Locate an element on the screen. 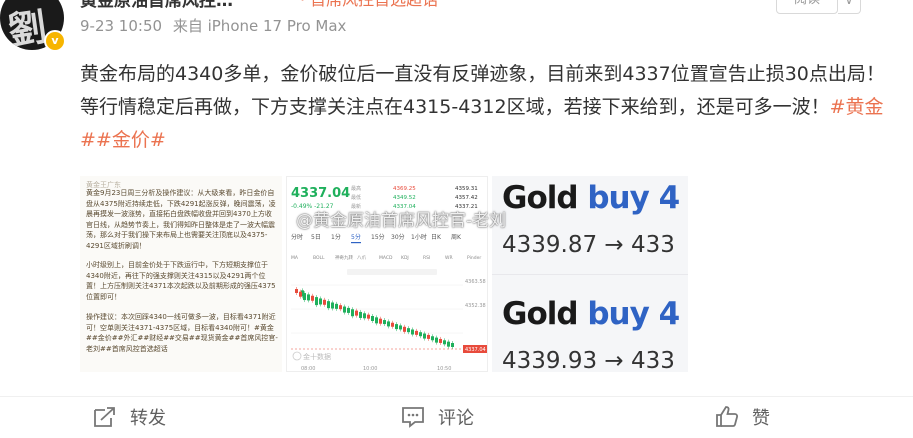 The width and height of the screenshot is (913, 438). signal-2-price: 4339.93 → 433 is located at coordinates (588, 360).